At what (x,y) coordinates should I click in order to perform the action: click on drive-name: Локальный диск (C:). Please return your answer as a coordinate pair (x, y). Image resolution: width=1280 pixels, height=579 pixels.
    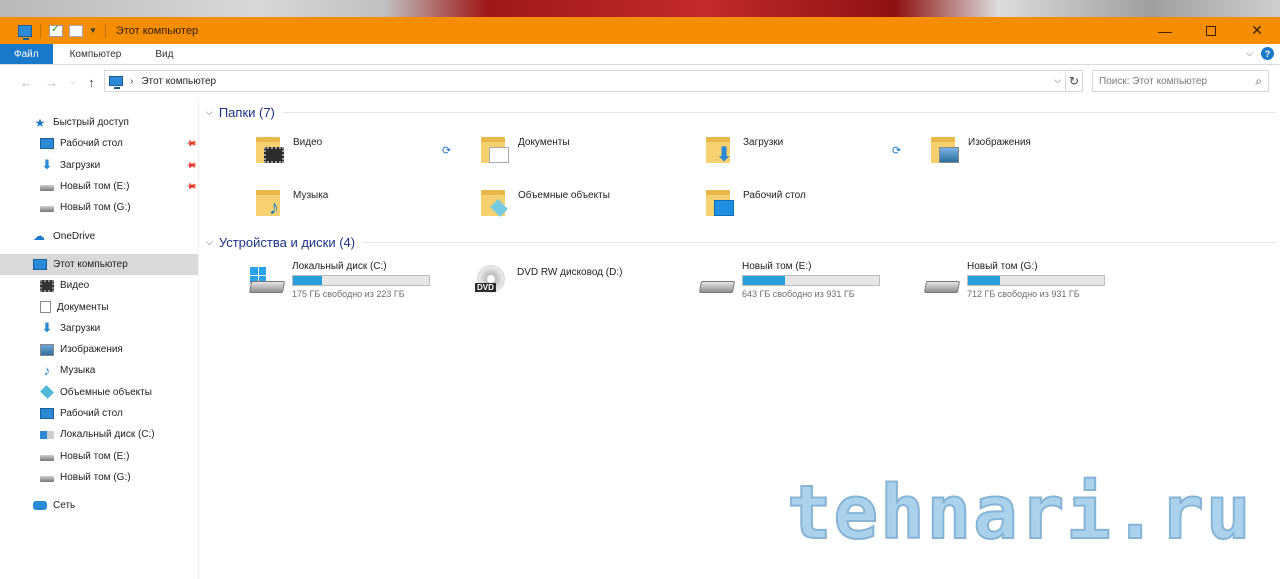
    Looking at the image, I should click on (339, 266).